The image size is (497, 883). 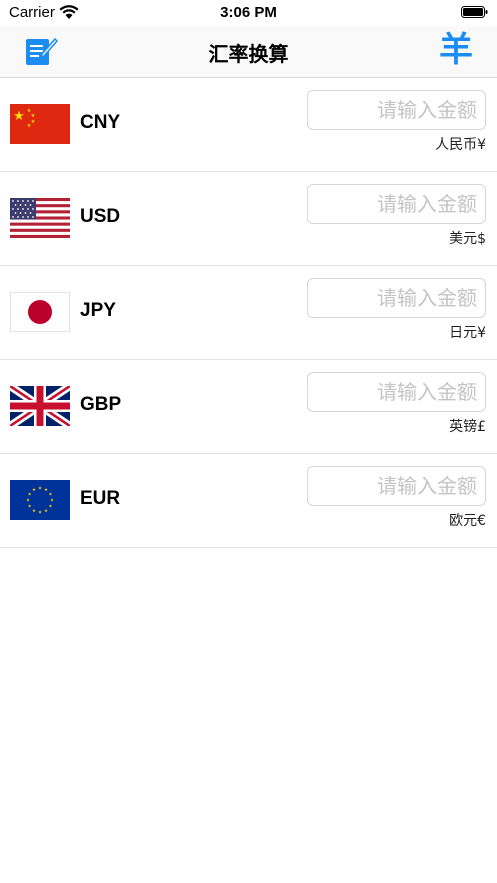 I want to click on currency-name: 日元¥, so click(x=467, y=333).